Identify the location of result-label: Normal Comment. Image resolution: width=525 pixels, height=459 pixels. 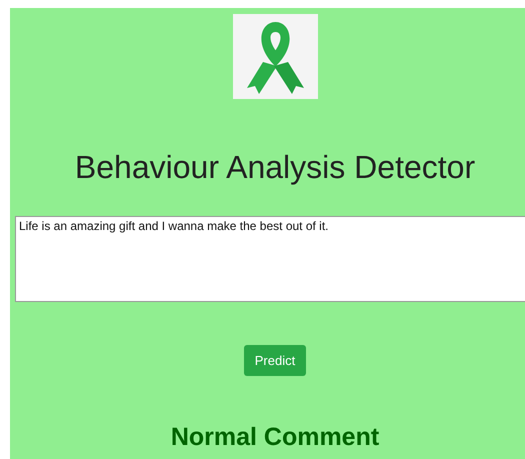
(275, 437).